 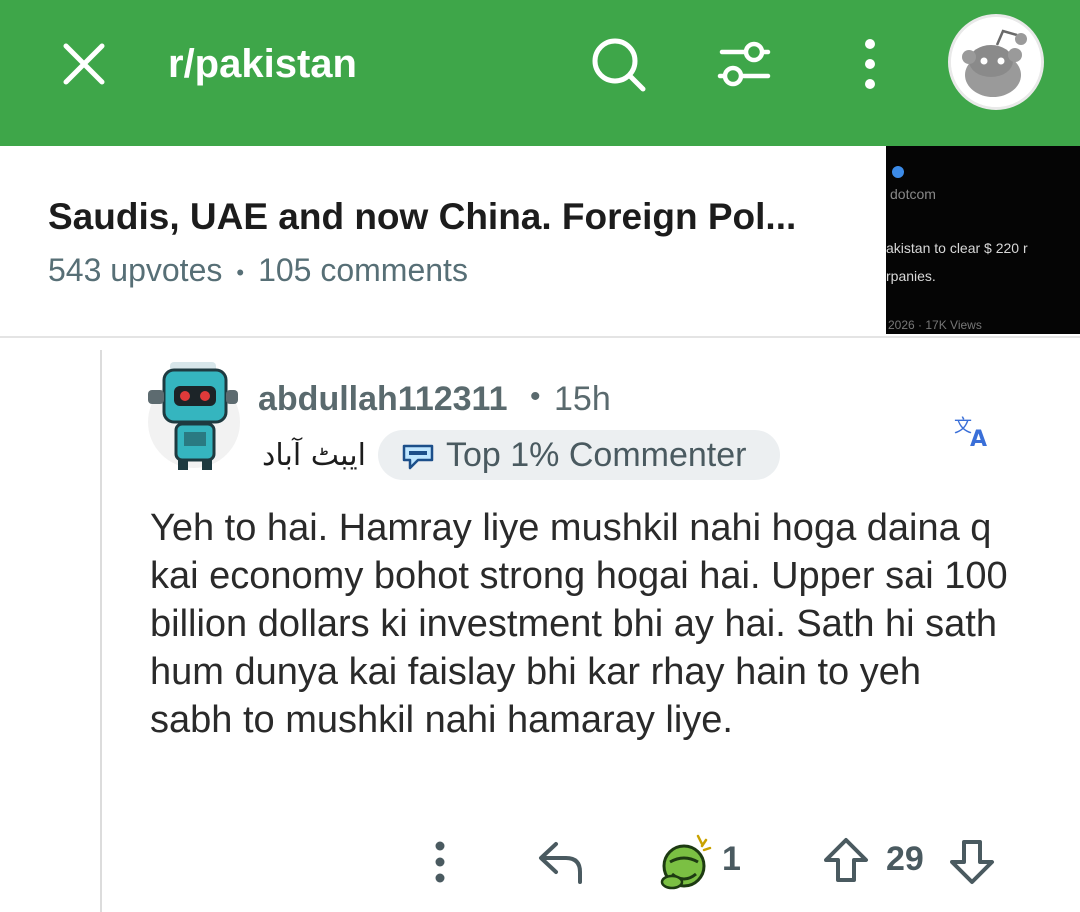 I want to click on upvote-count: 543 upvotes, so click(x=135, y=270).